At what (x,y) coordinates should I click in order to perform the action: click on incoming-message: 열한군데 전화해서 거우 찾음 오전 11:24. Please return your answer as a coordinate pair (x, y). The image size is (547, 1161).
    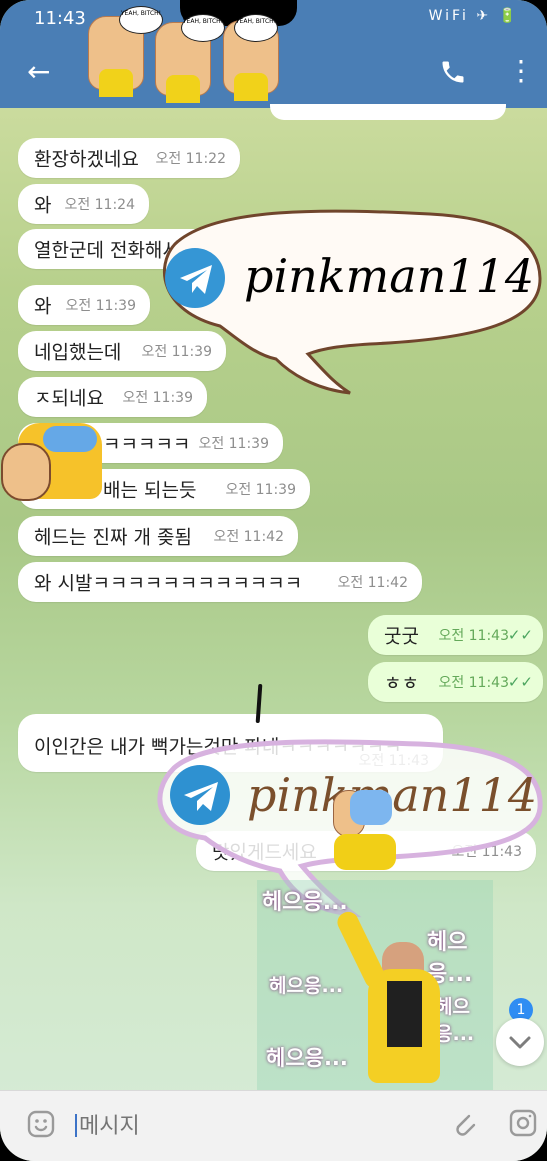
    Looking at the image, I should click on (195, 249).